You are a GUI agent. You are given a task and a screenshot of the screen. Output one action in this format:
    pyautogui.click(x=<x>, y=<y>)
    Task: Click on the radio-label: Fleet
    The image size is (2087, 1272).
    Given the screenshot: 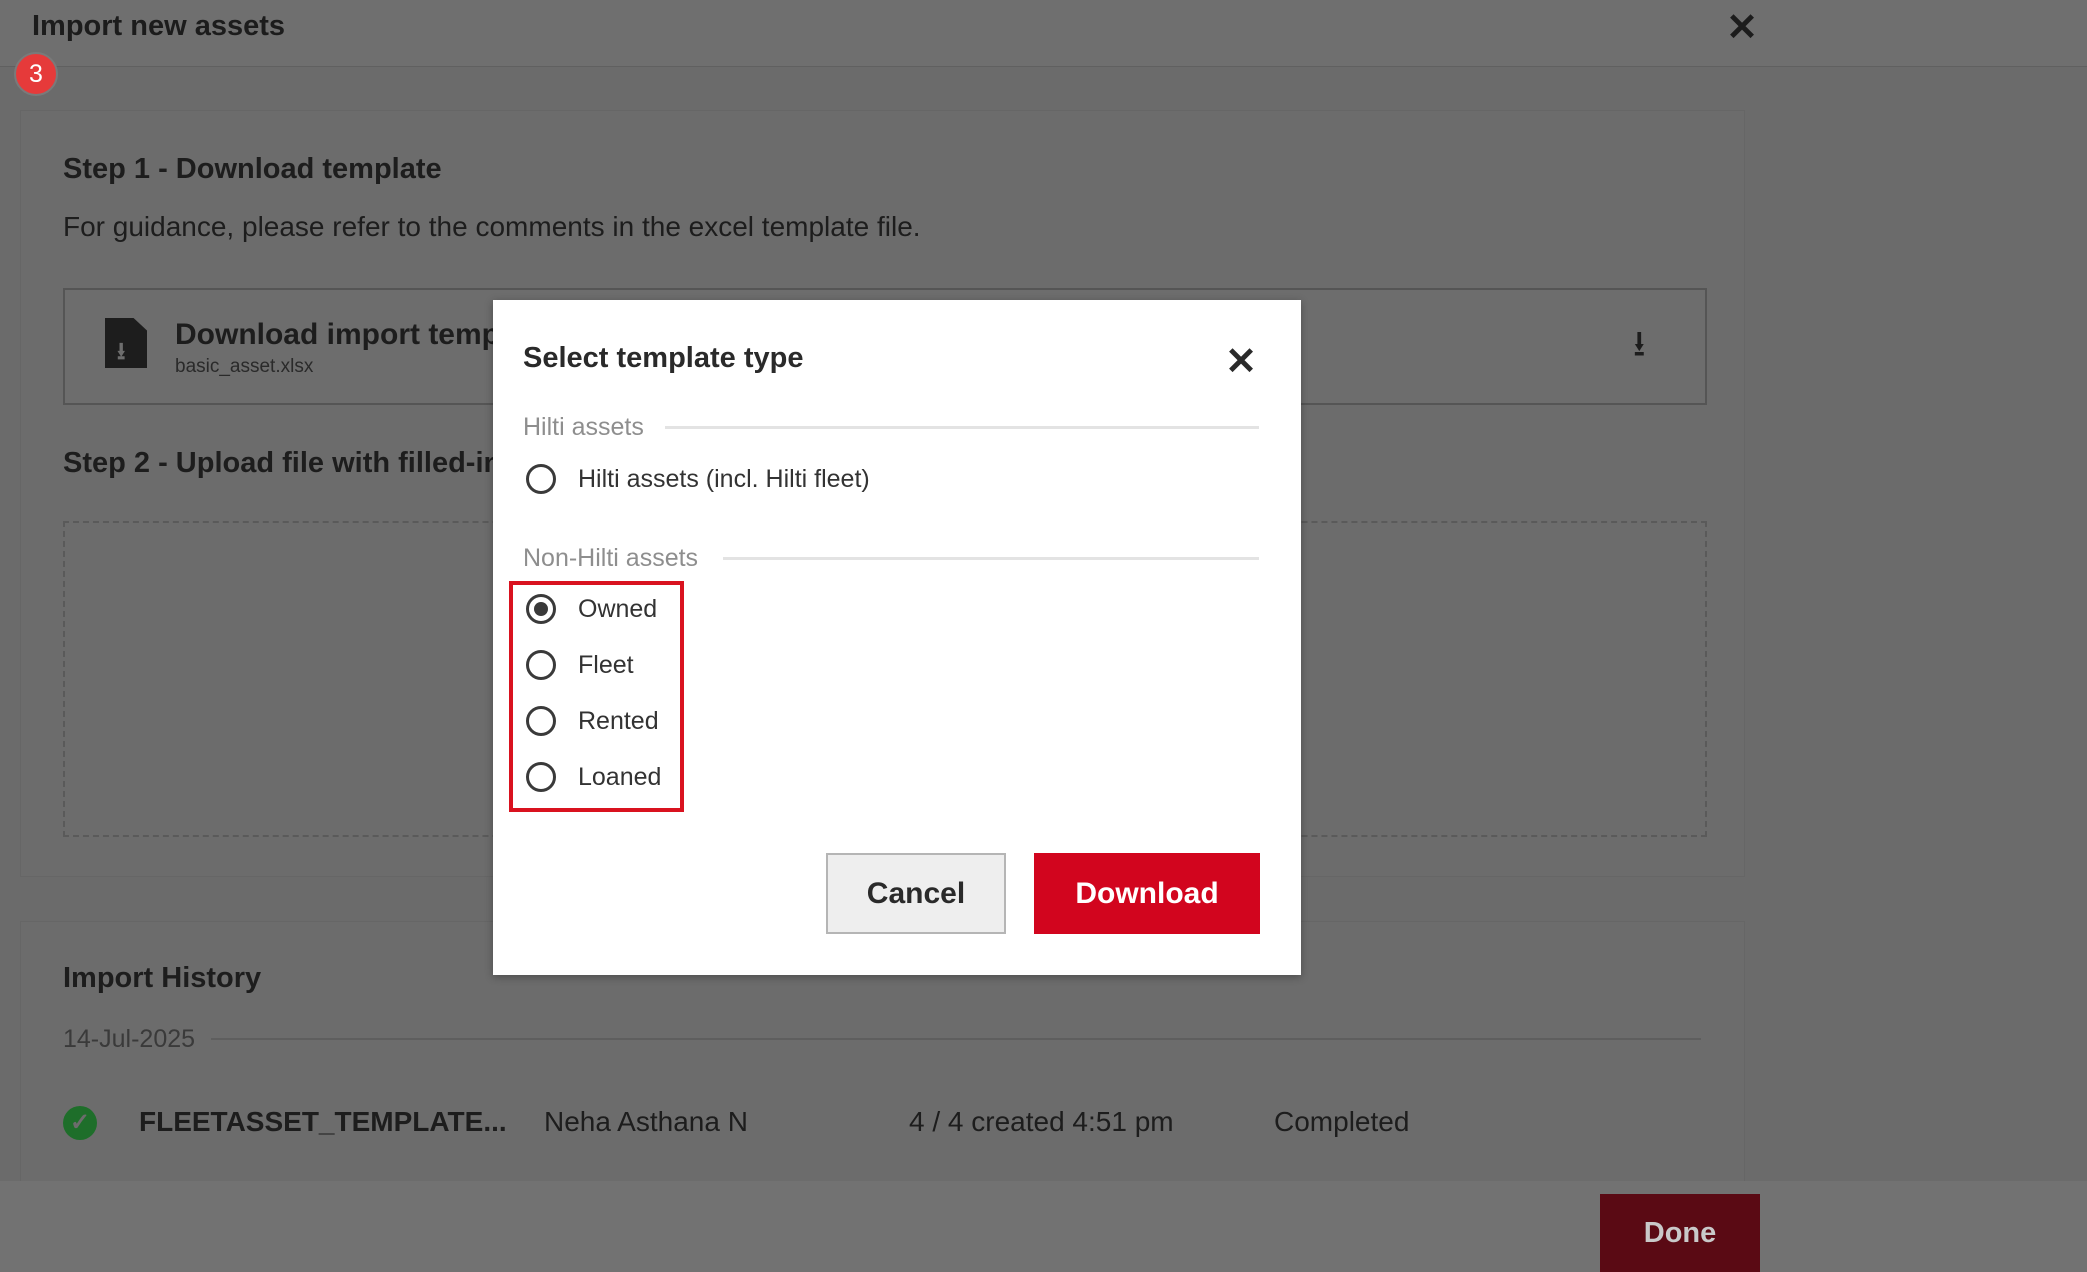 What is the action you would take?
    pyautogui.click(x=606, y=664)
    